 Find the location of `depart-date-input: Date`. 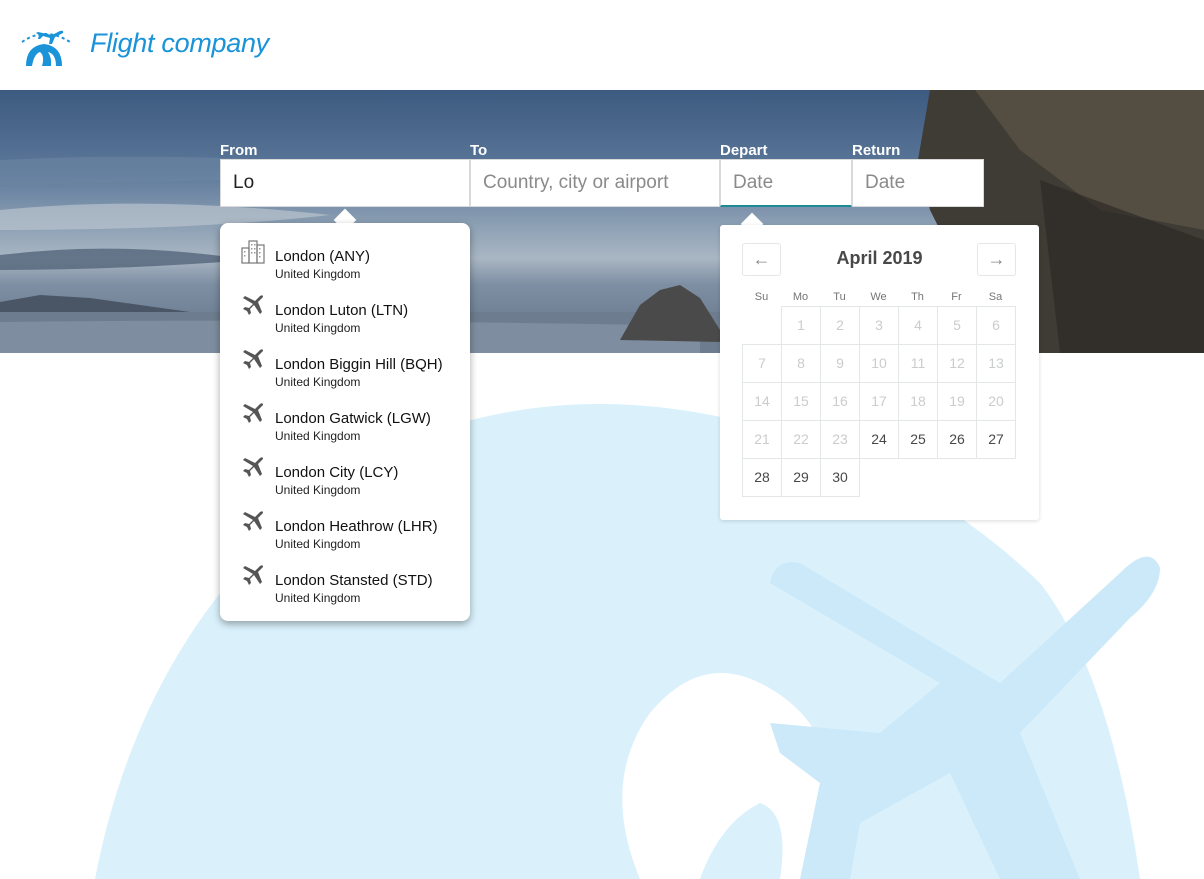

depart-date-input: Date is located at coordinates (786, 183).